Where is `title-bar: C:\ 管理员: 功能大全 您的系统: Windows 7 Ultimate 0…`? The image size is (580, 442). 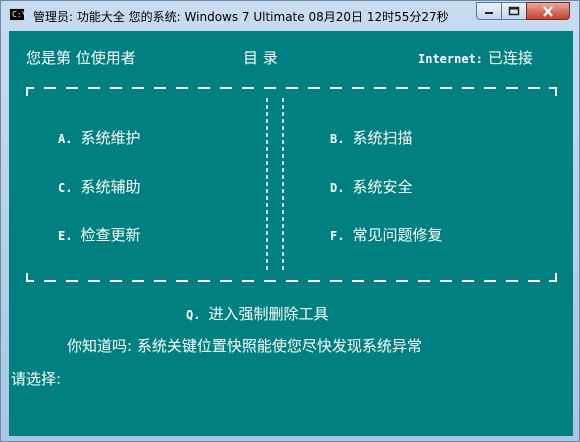 title-bar: C:\ 管理员: 功能大全 您的系统: Windows 7 Ultimate 0… is located at coordinates (290, 16).